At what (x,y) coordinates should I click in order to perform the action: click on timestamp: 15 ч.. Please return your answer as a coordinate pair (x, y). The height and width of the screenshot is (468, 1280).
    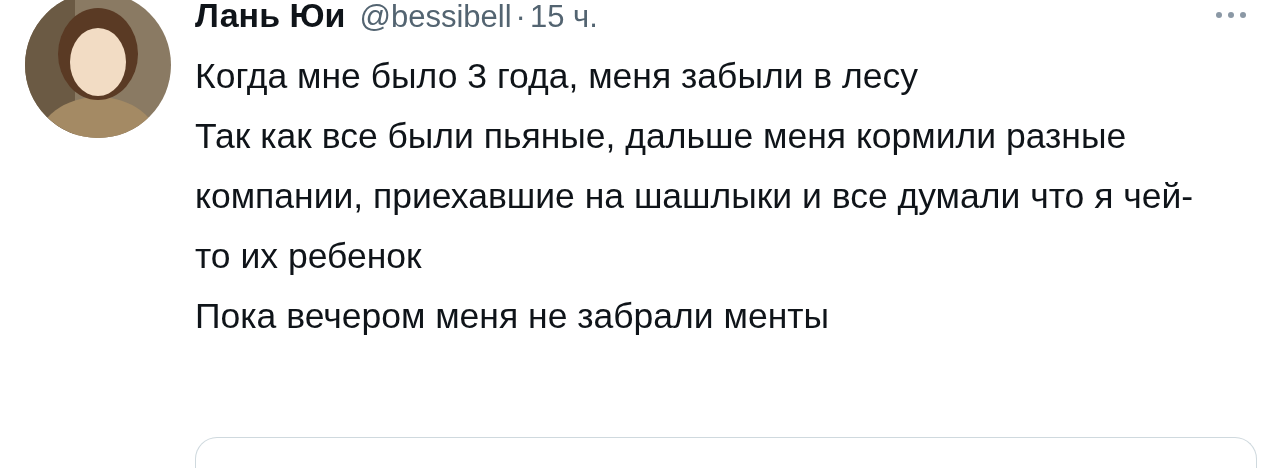
    Looking at the image, I should click on (563, 17).